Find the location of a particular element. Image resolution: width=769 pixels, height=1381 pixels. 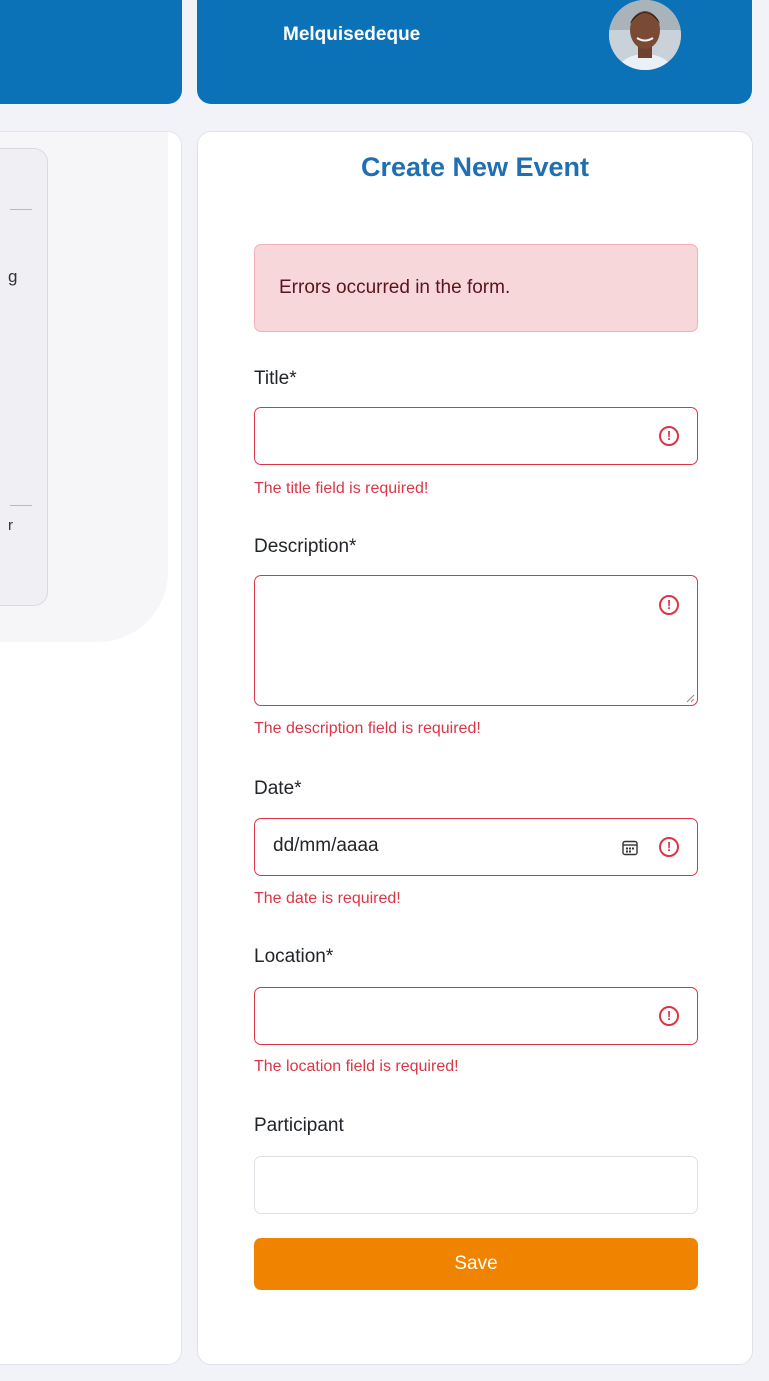

form-title: Create New Event is located at coordinates (475, 167).